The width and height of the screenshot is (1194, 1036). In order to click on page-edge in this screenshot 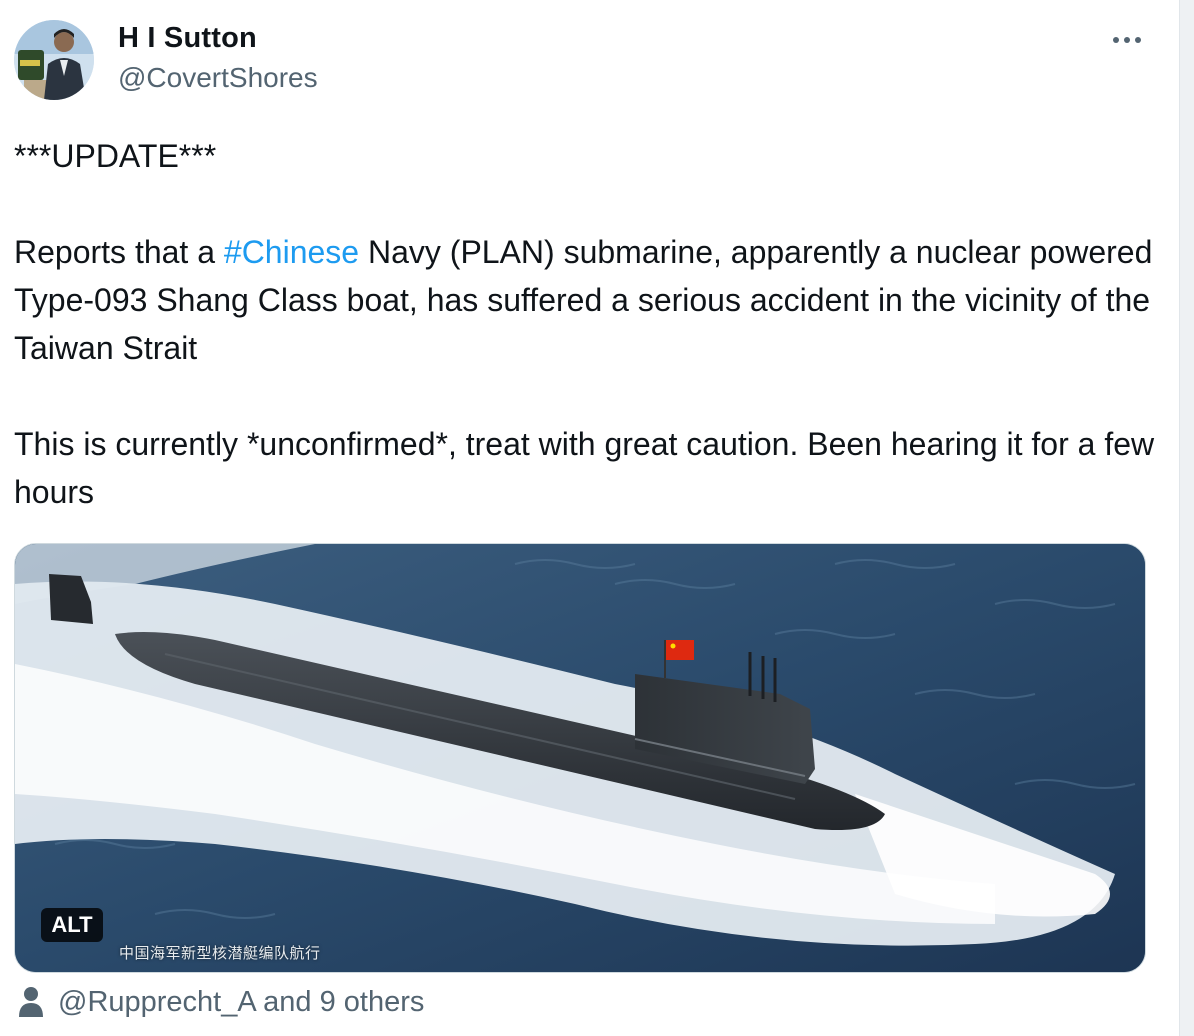, I will do `click(1186, 518)`.